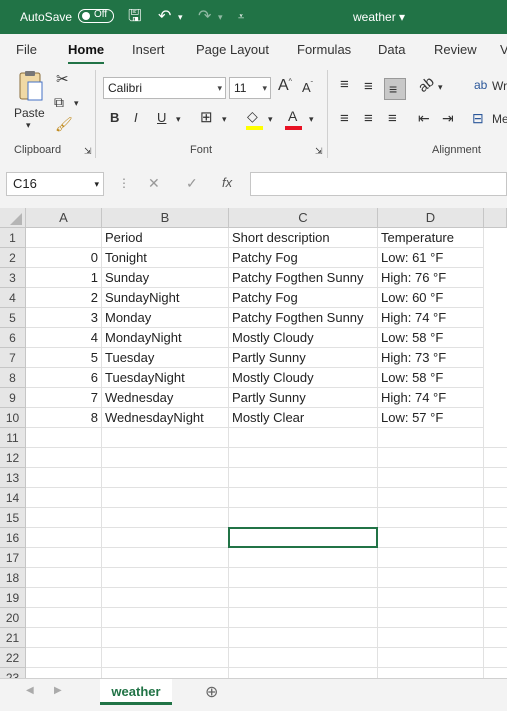 The width and height of the screenshot is (507, 711). Describe the element at coordinates (192, 183) in the screenshot. I see `enter-icon: ✓` at that location.